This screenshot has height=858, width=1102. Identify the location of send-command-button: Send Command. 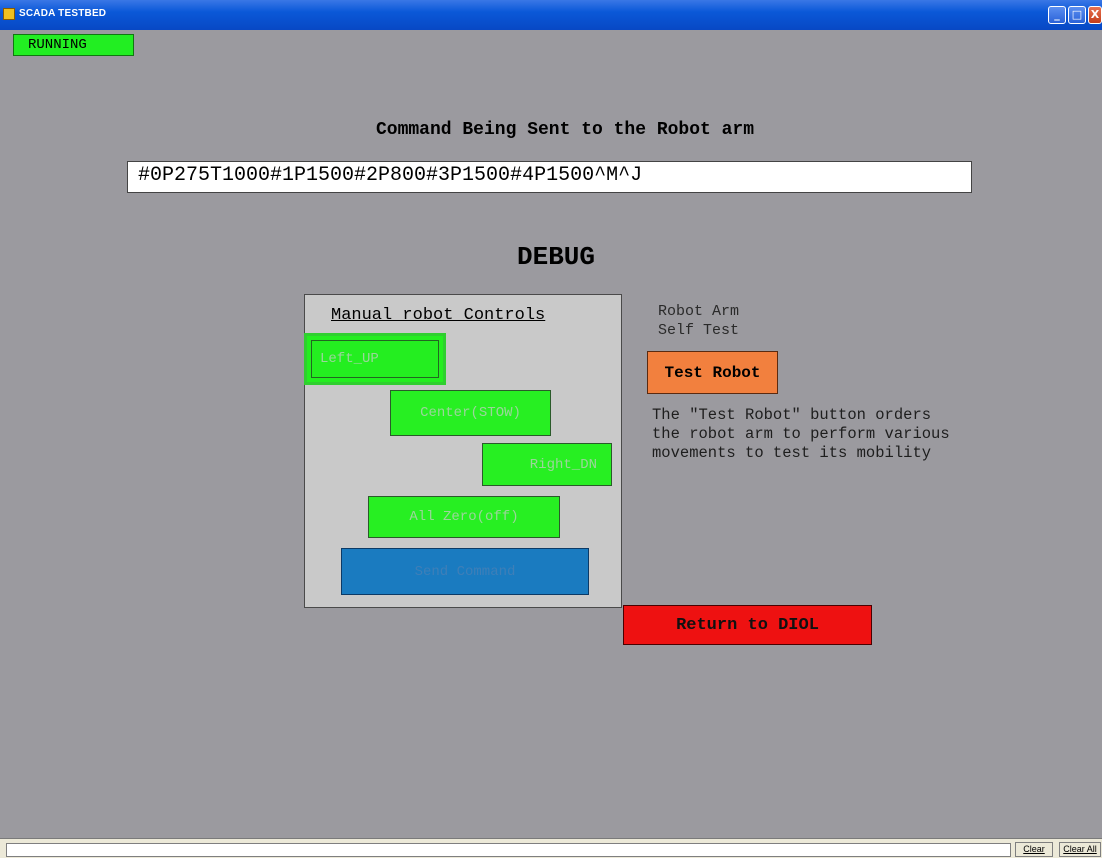
(465, 571).